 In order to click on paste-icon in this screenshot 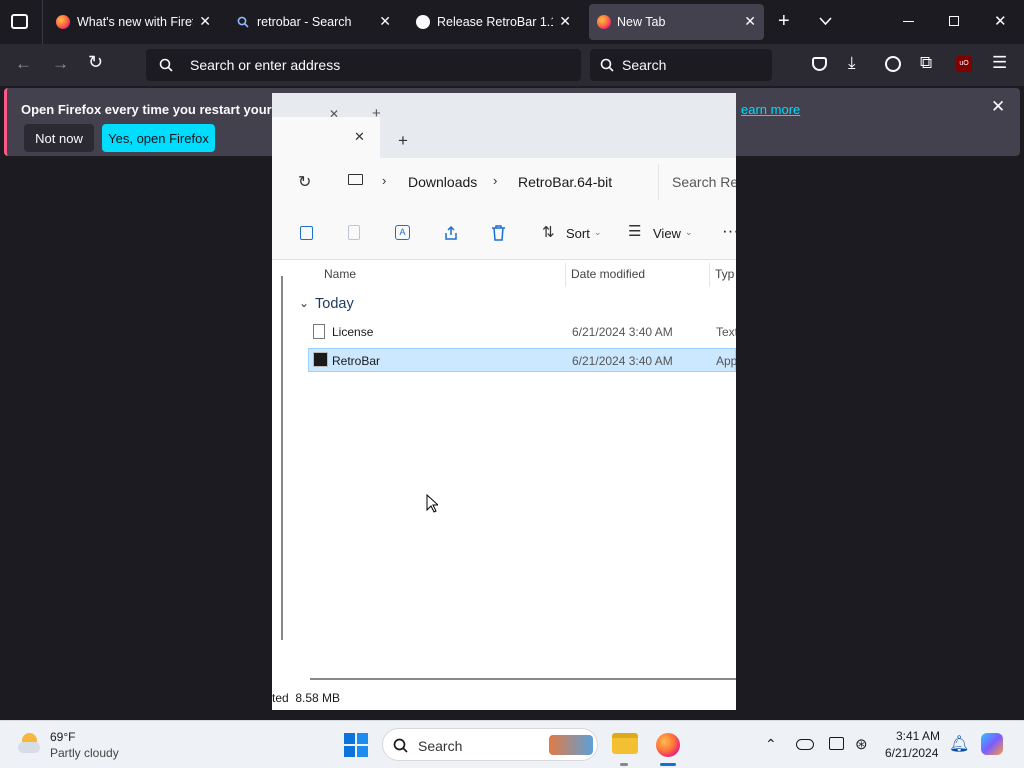, I will do `click(354, 232)`.